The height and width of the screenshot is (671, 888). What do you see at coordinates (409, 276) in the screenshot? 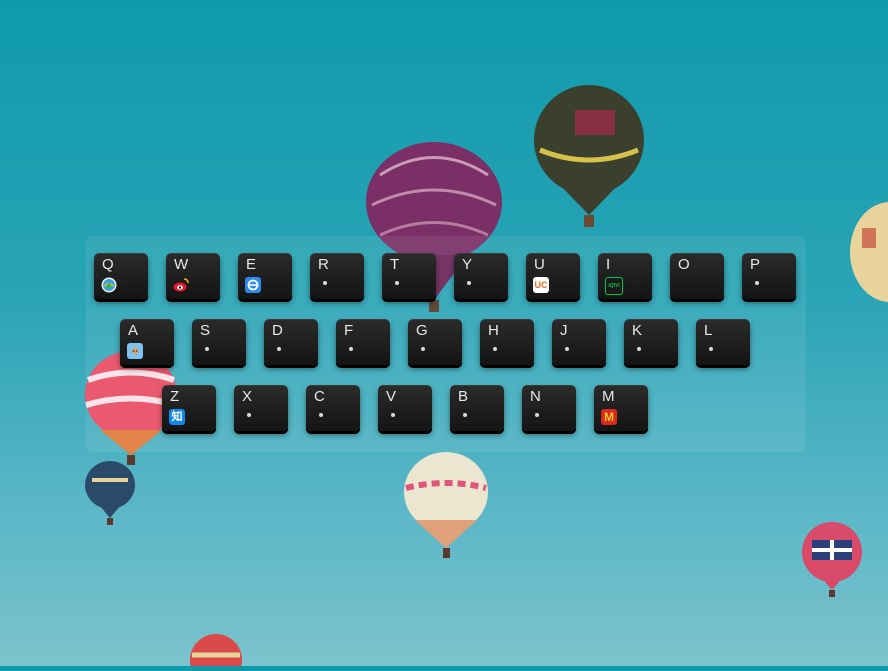
I see `key-t: T` at bounding box center [409, 276].